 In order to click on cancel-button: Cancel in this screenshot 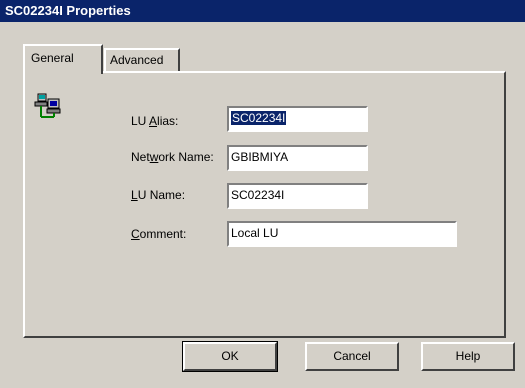, I will do `click(352, 356)`.